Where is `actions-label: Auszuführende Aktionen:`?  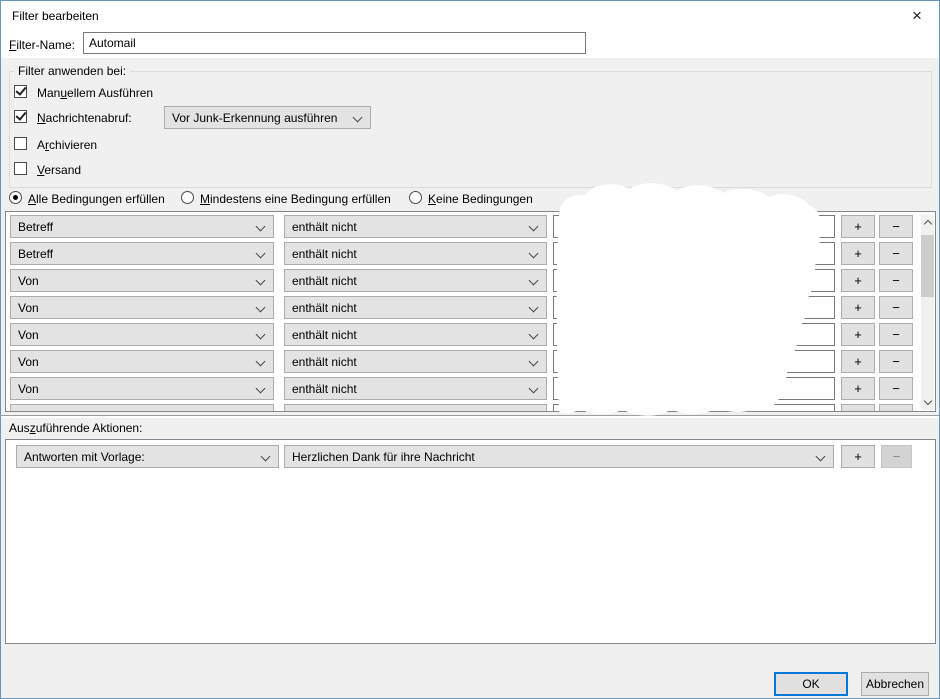 actions-label: Auszuführende Aktionen: is located at coordinates (76, 428).